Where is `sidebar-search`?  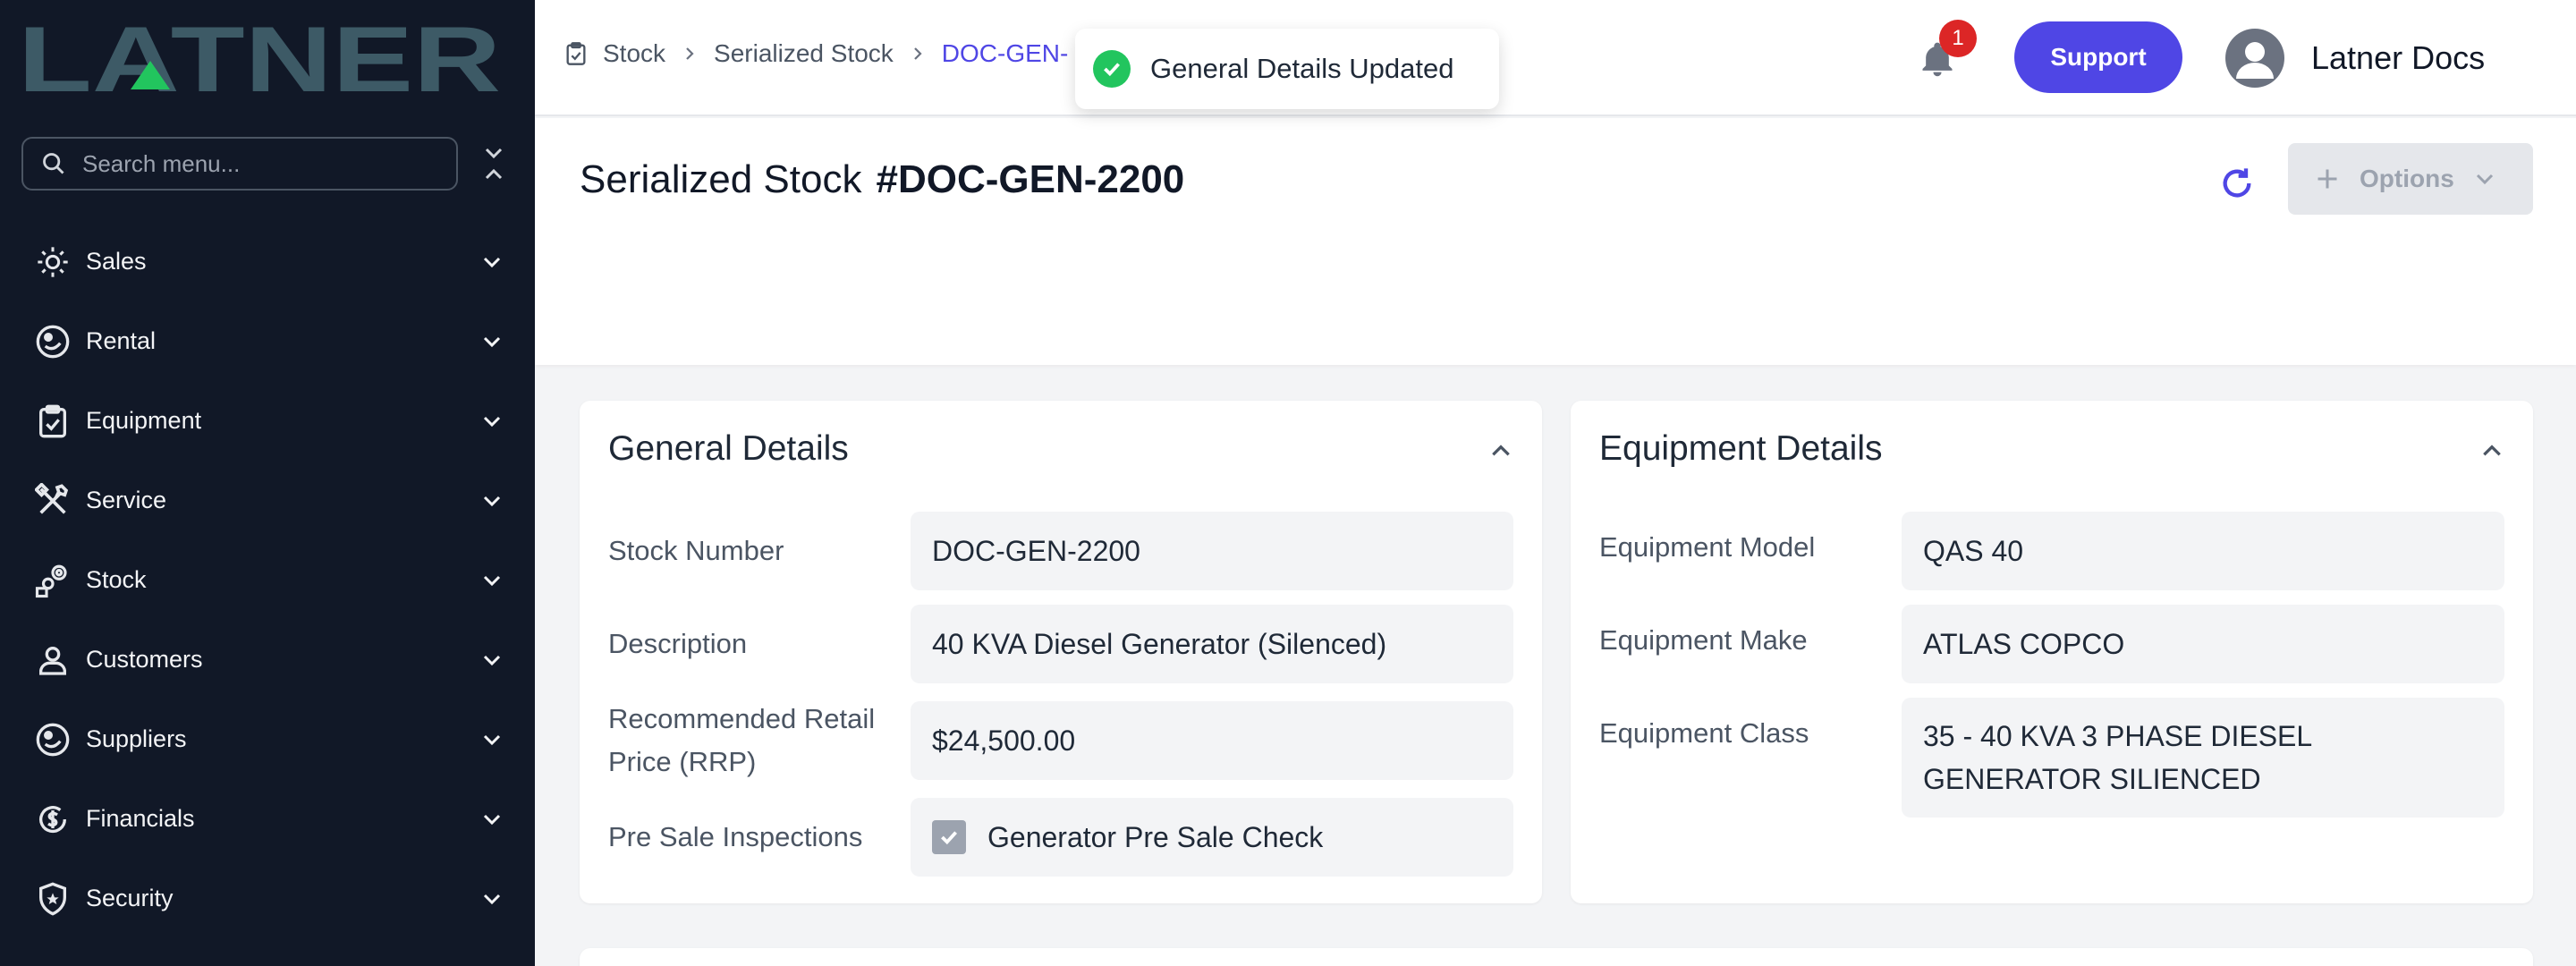 sidebar-search is located at coordinates (239, 164).